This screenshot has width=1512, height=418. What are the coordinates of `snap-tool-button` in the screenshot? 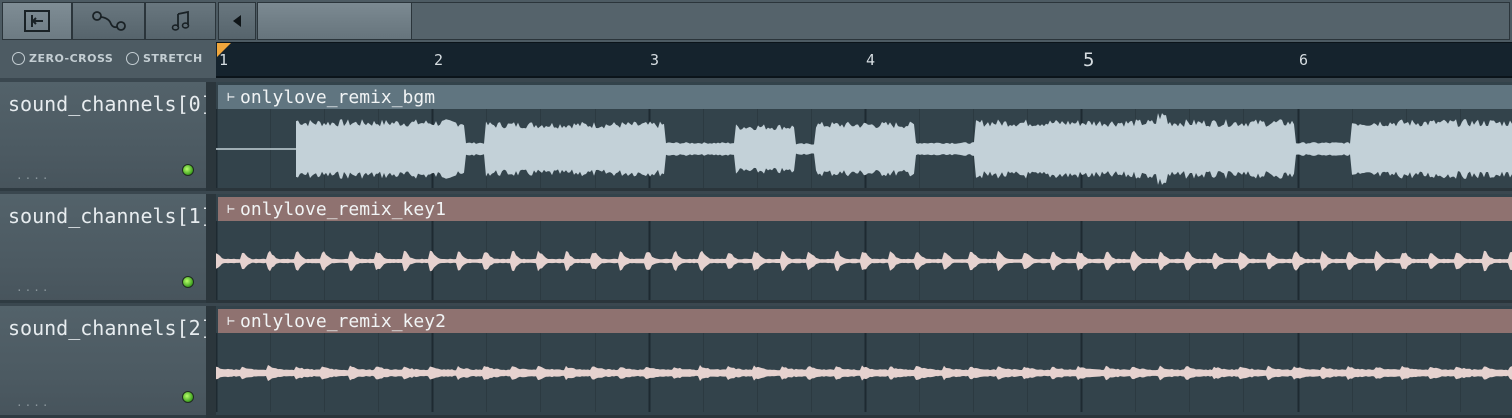 It's located at (37, 21).